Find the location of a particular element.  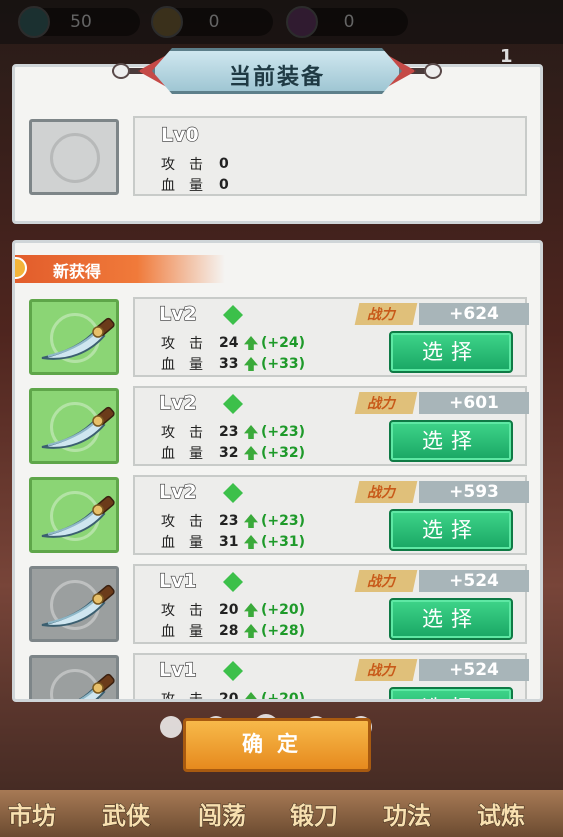

item-row: Lv1 攻 击 20 (+20) 战力 +524 选择 is located at coordinates (277, 677).